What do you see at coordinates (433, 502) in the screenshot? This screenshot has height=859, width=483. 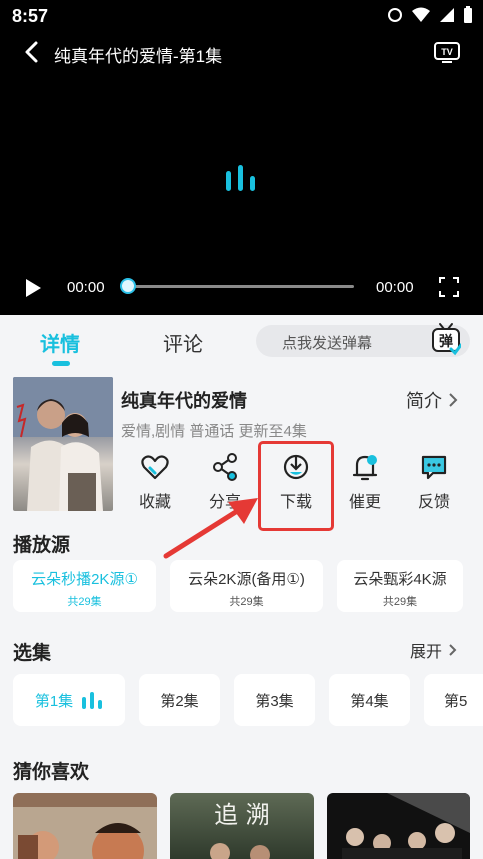 I see `feedback-label: 反馈` at bounding box center [433, 502].